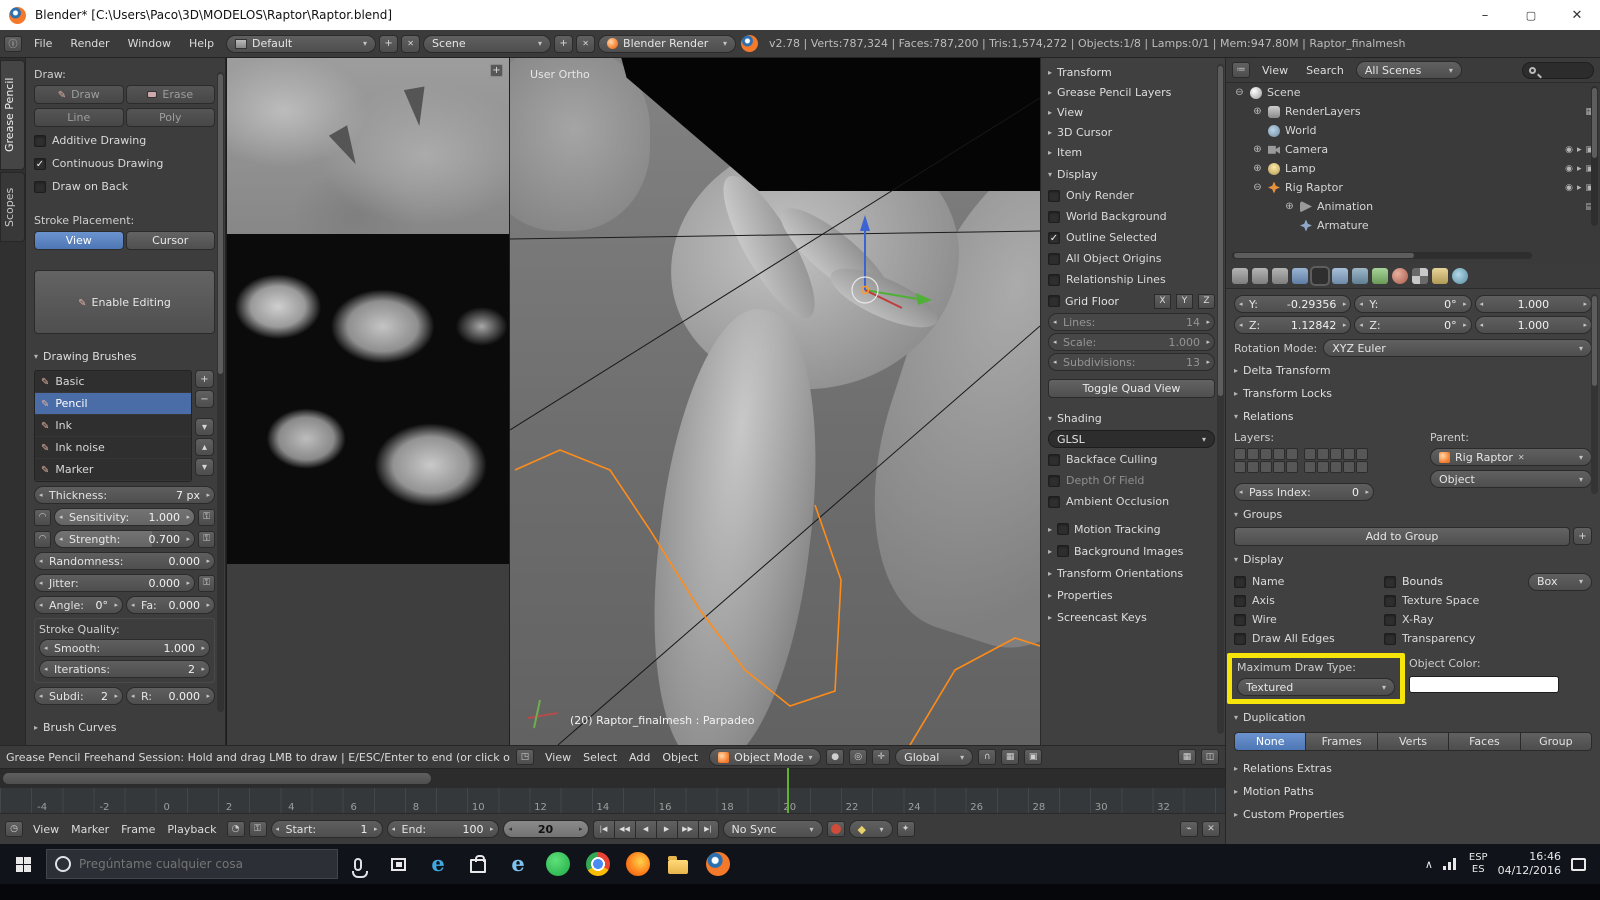  Describe the element at coordinates (1063, 529) in the screenshot. I see `motion-tracking-checkbox` at that location.